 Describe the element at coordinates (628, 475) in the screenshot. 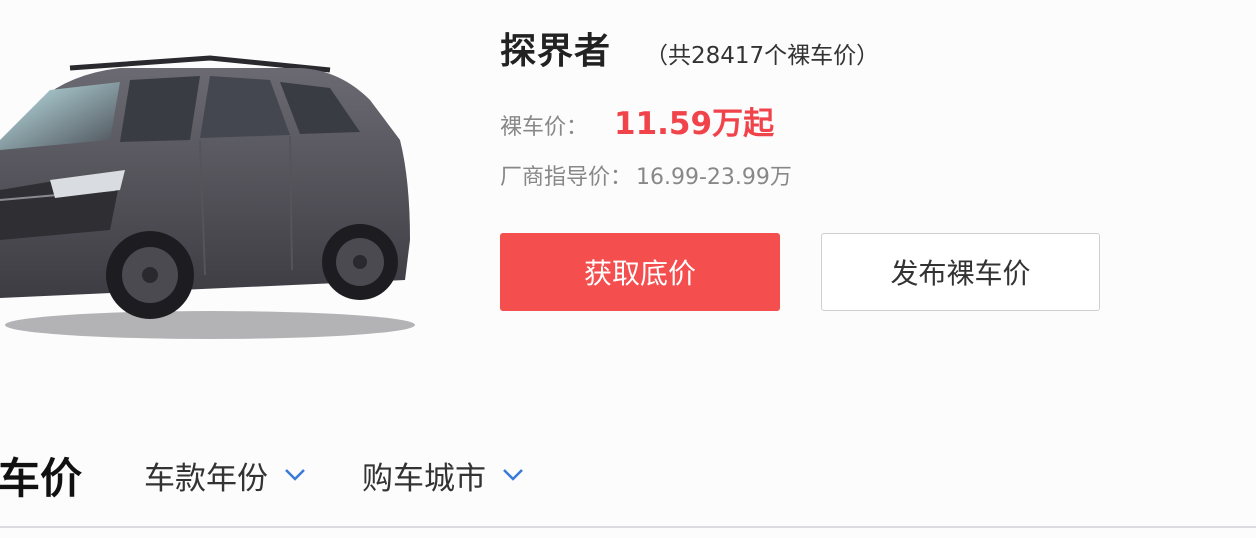

I see `filter-bar: 车价 车款年份 购车城市` at that location.